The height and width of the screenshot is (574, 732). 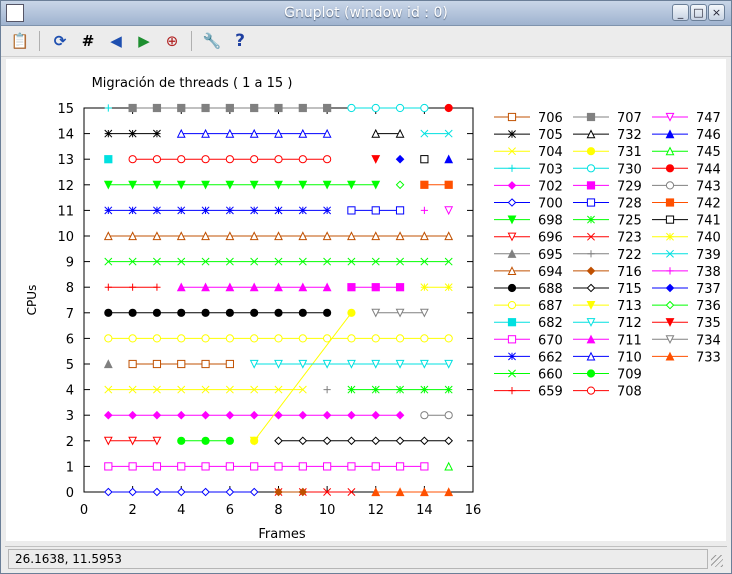 What do you see at coordinates (629, 255) in the screenshot?
I see `legend-label: 722` at bounding box center [629, 255].